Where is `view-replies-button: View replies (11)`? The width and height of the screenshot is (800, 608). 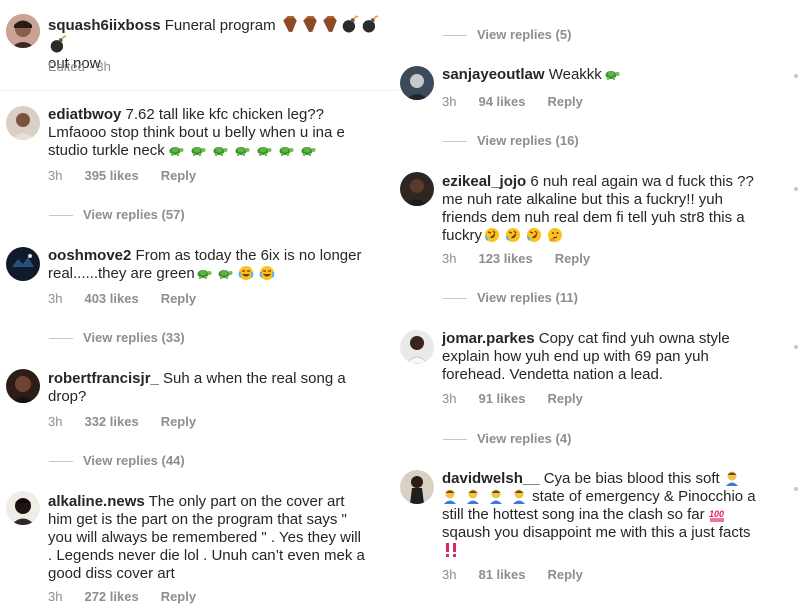
view-replies-button: View replies (11) is located at coordinates (510, 297).